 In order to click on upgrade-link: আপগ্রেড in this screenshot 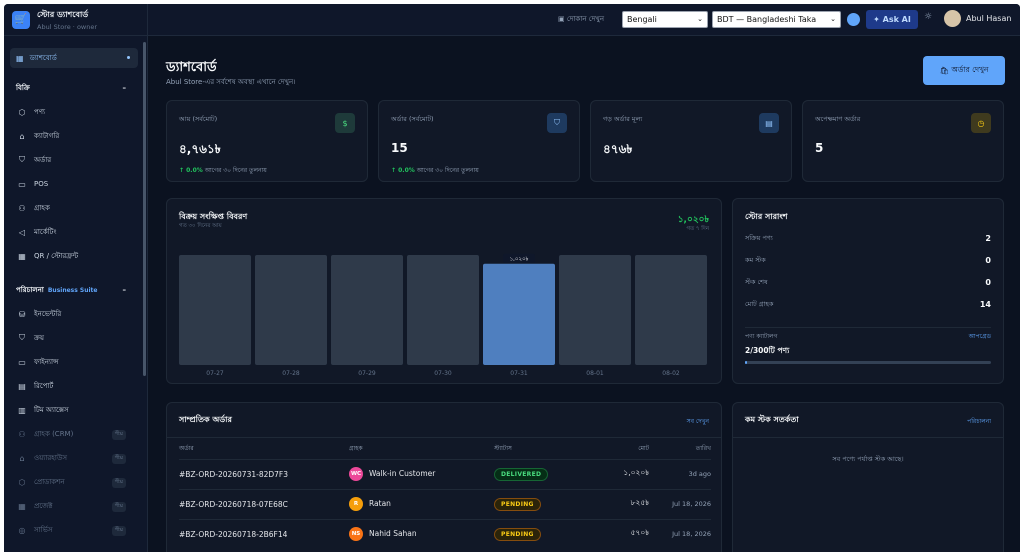, I will do `click(980, 336)`.